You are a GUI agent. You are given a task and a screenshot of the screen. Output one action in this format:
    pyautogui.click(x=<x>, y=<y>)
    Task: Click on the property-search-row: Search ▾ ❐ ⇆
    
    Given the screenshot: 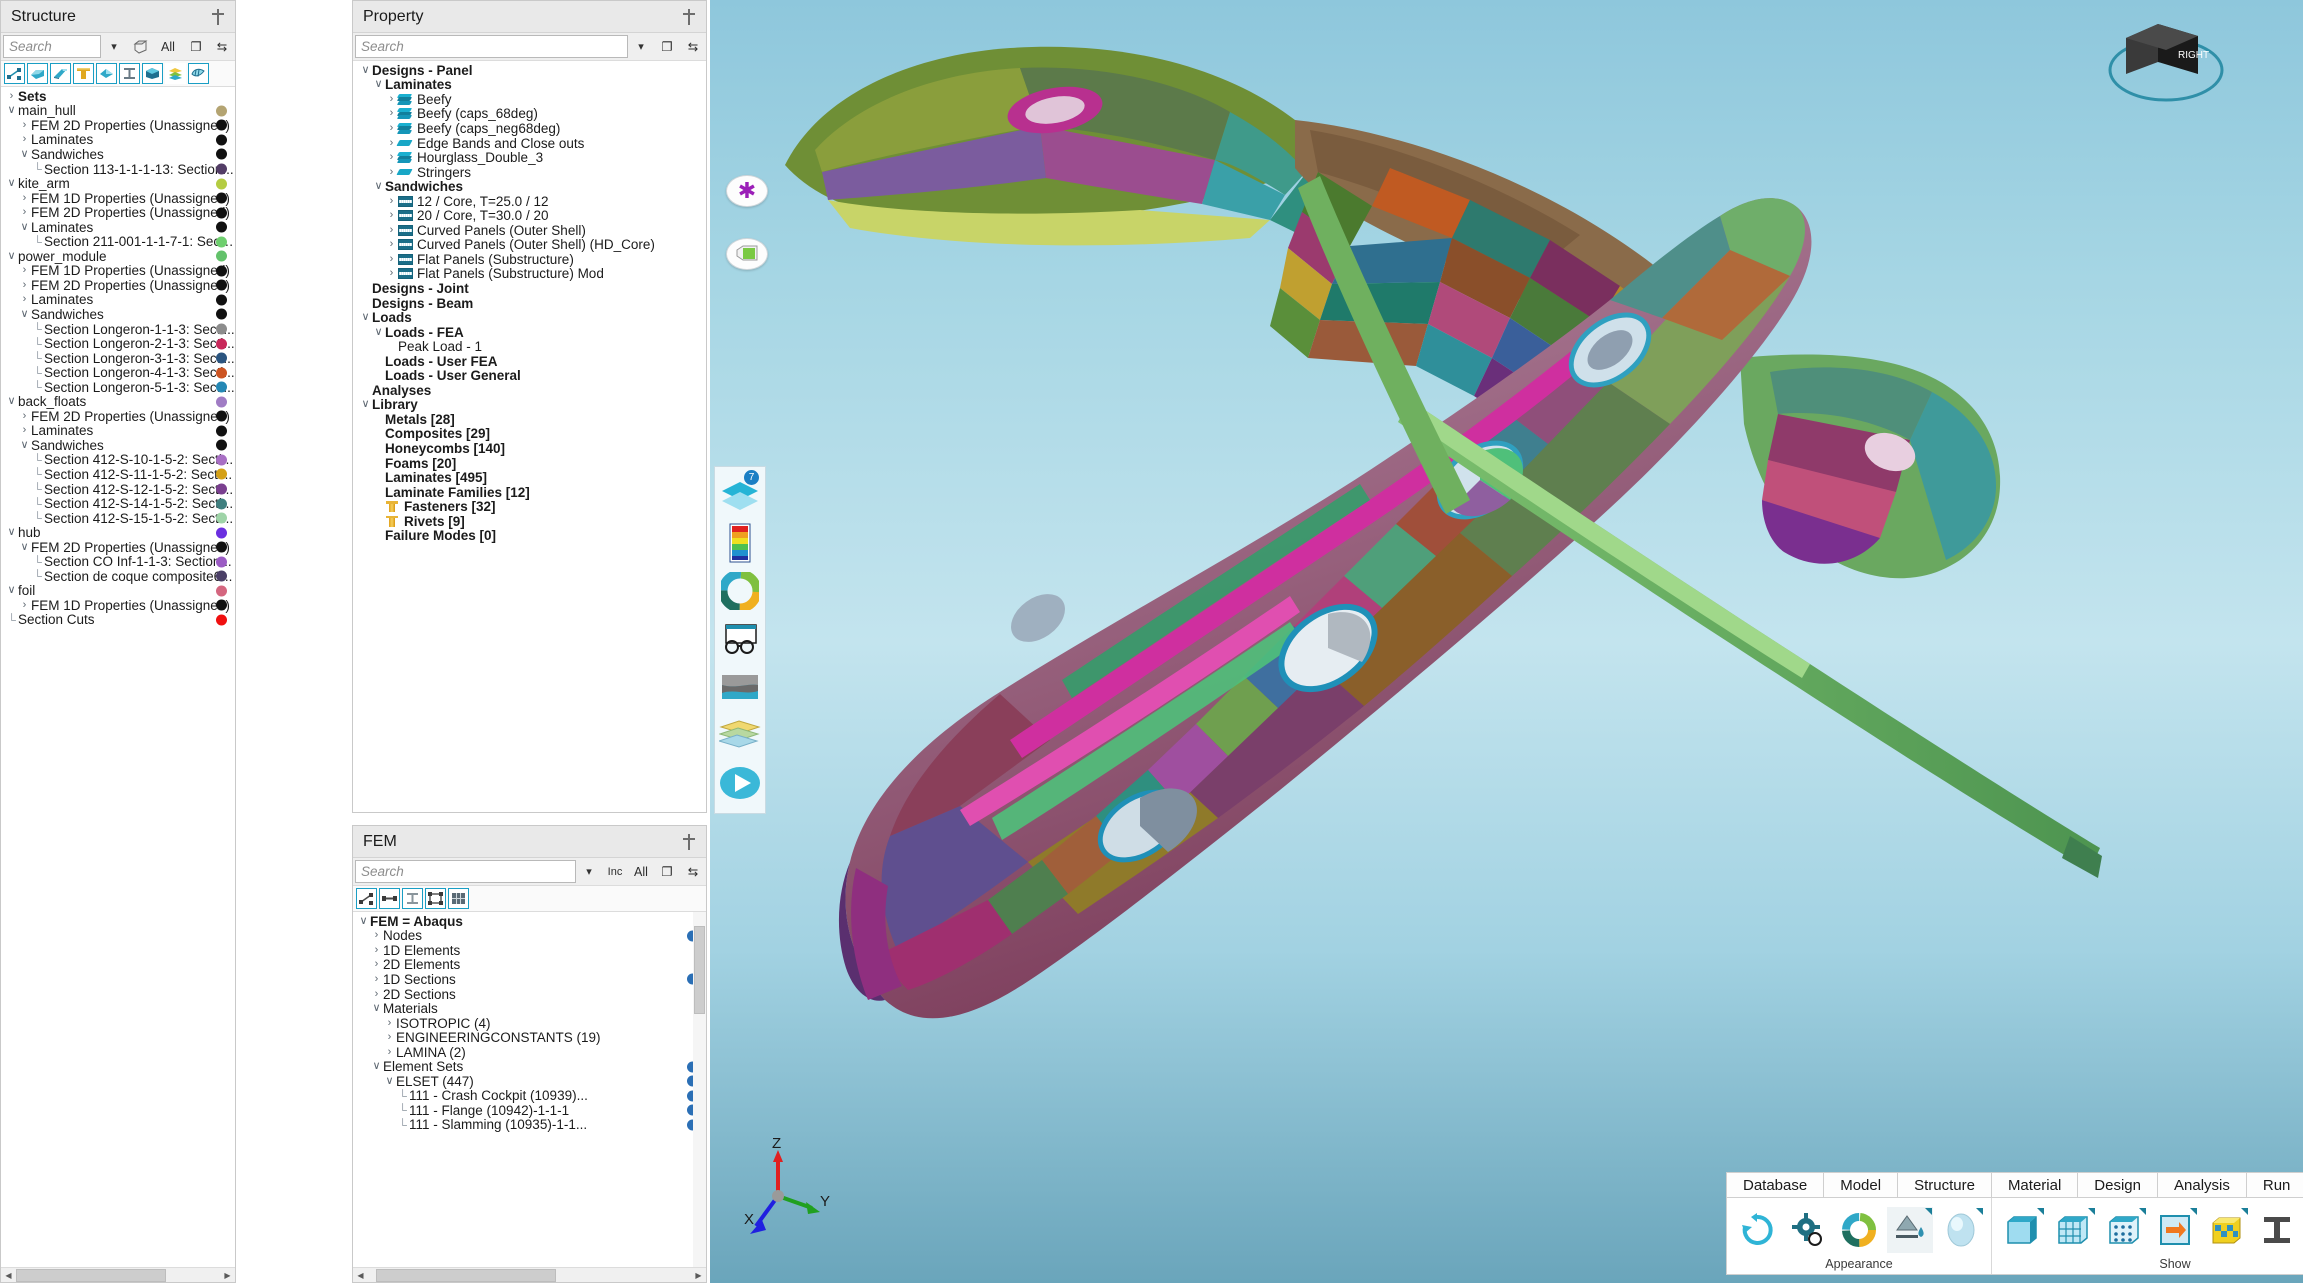 What is the action you would take?
    pyautogui.click(x=529, y=47)
    